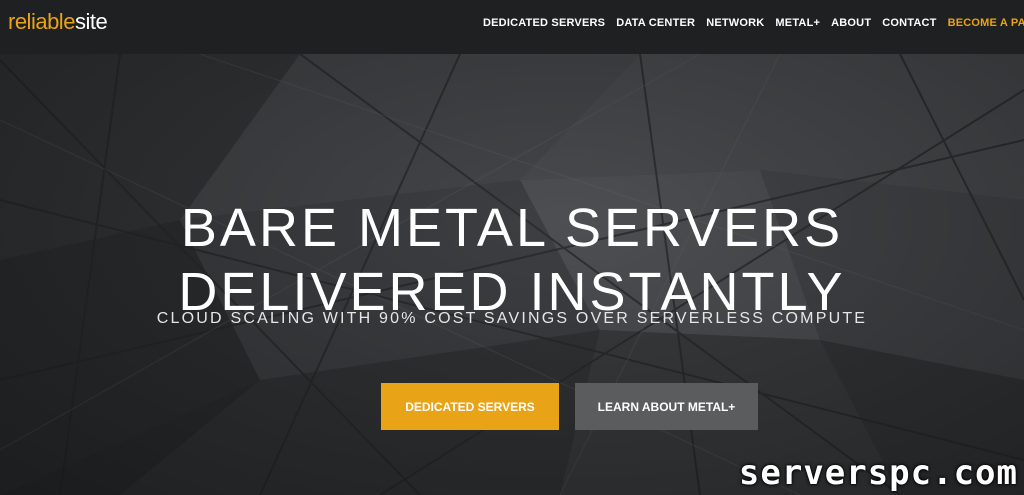 The height and width of the screenshot is (495, 1024). Describe the element at coordinates (666, 406) in the screenshot. I see `learn-about-metal-button: LEARN ABOUT METAL+` at that location.